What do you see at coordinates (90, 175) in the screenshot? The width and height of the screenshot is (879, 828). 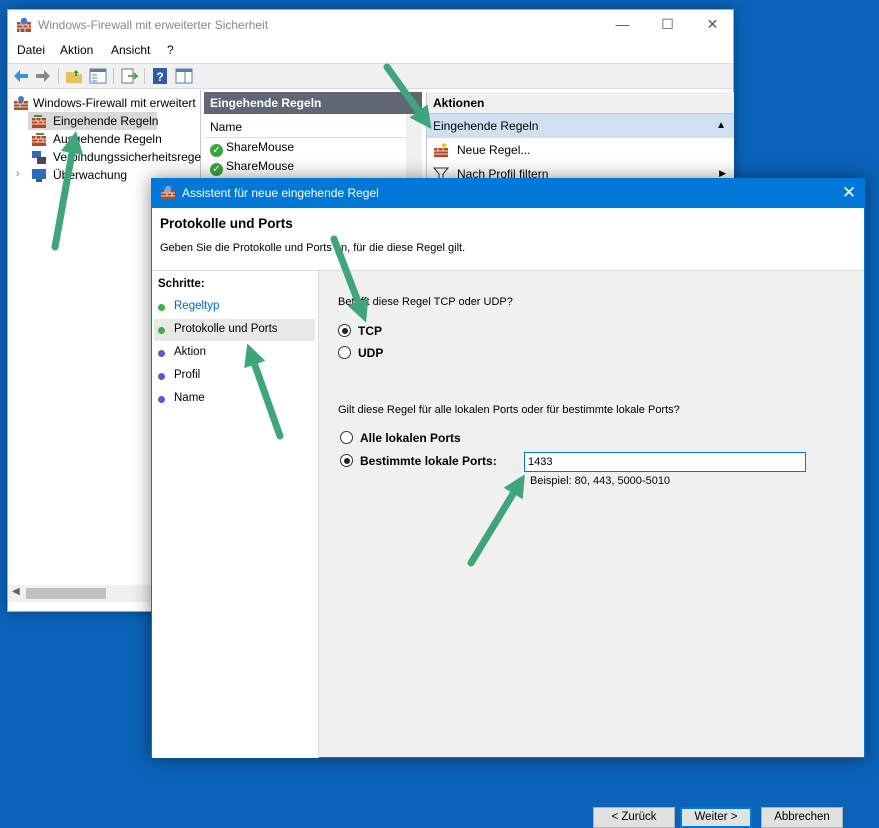 I see `tree-item-label: Überwachung` at bounding box center [90, 175].